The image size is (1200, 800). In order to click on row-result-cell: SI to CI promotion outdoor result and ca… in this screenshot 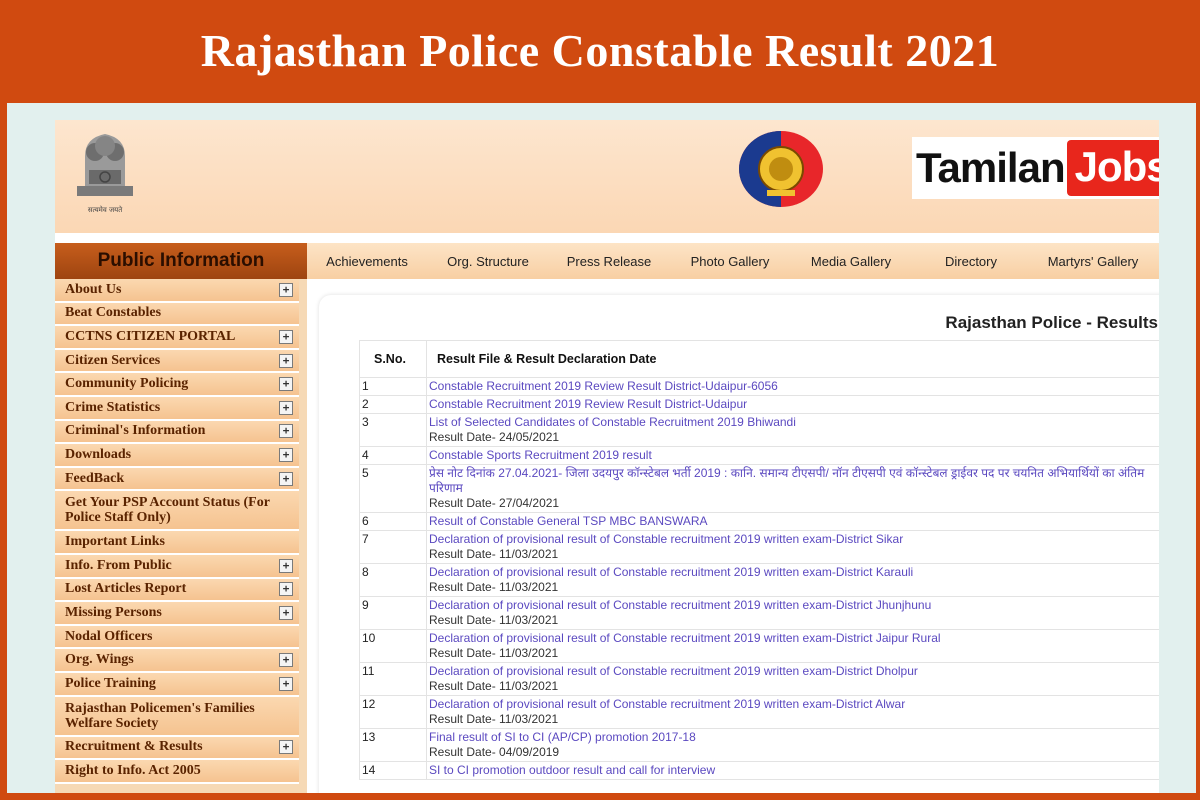, I will do `click(792, 770)`.